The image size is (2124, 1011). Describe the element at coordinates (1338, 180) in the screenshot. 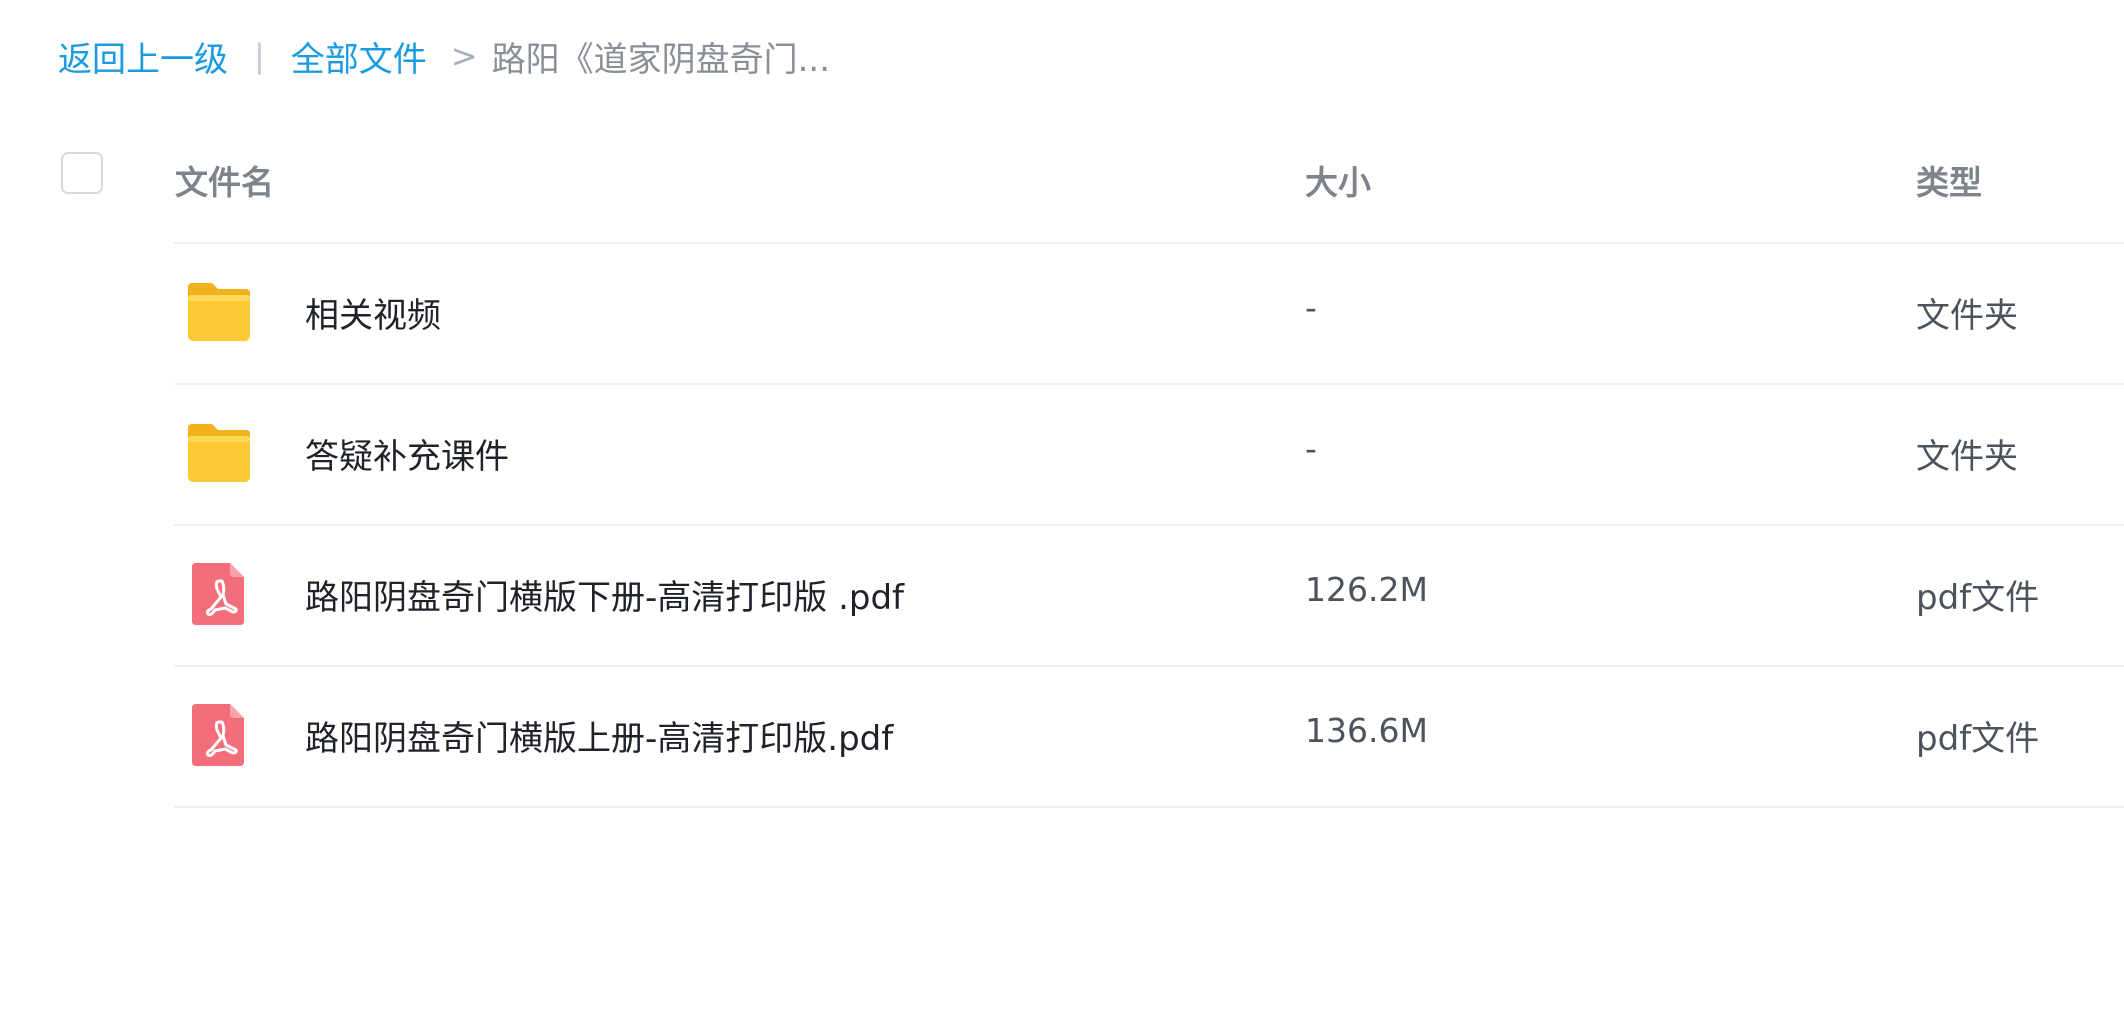

I see `column-header-size: 大小` at that location.